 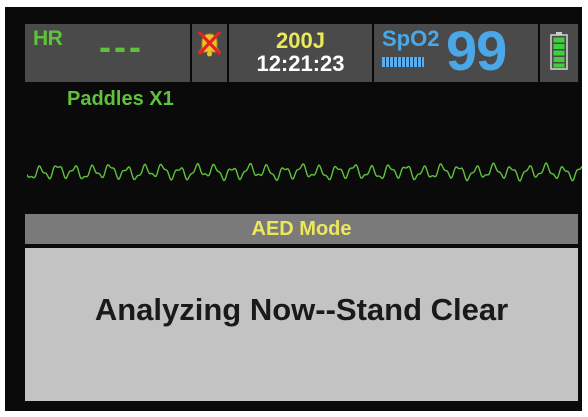 I want to click on spo2-label: SpO2, so click(x=411, y=38).